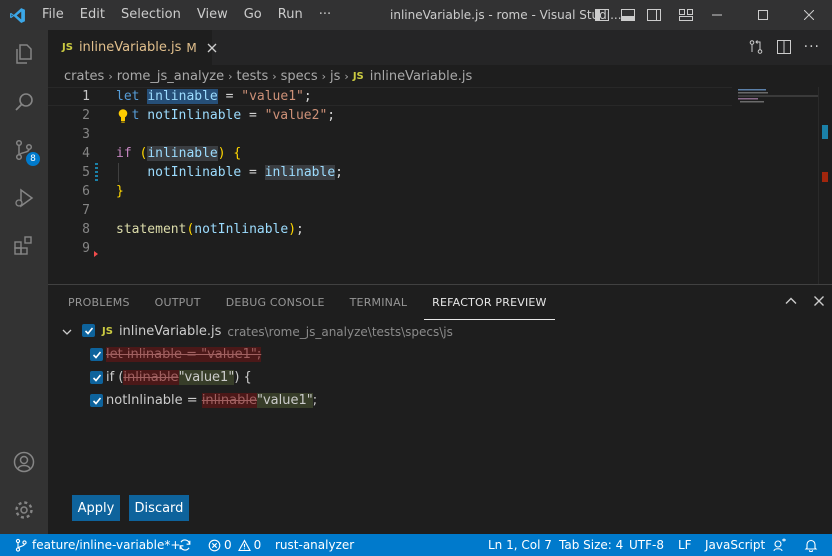  What do you see at coordinates (24, 246) in the screenshot?
I see `extensions-icon` at bounding box center [24, 246].